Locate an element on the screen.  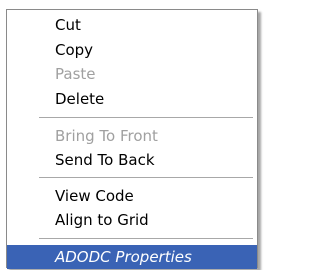
menu-item-bring-to-front: Bring To Front is located at coordinates (132, 136).